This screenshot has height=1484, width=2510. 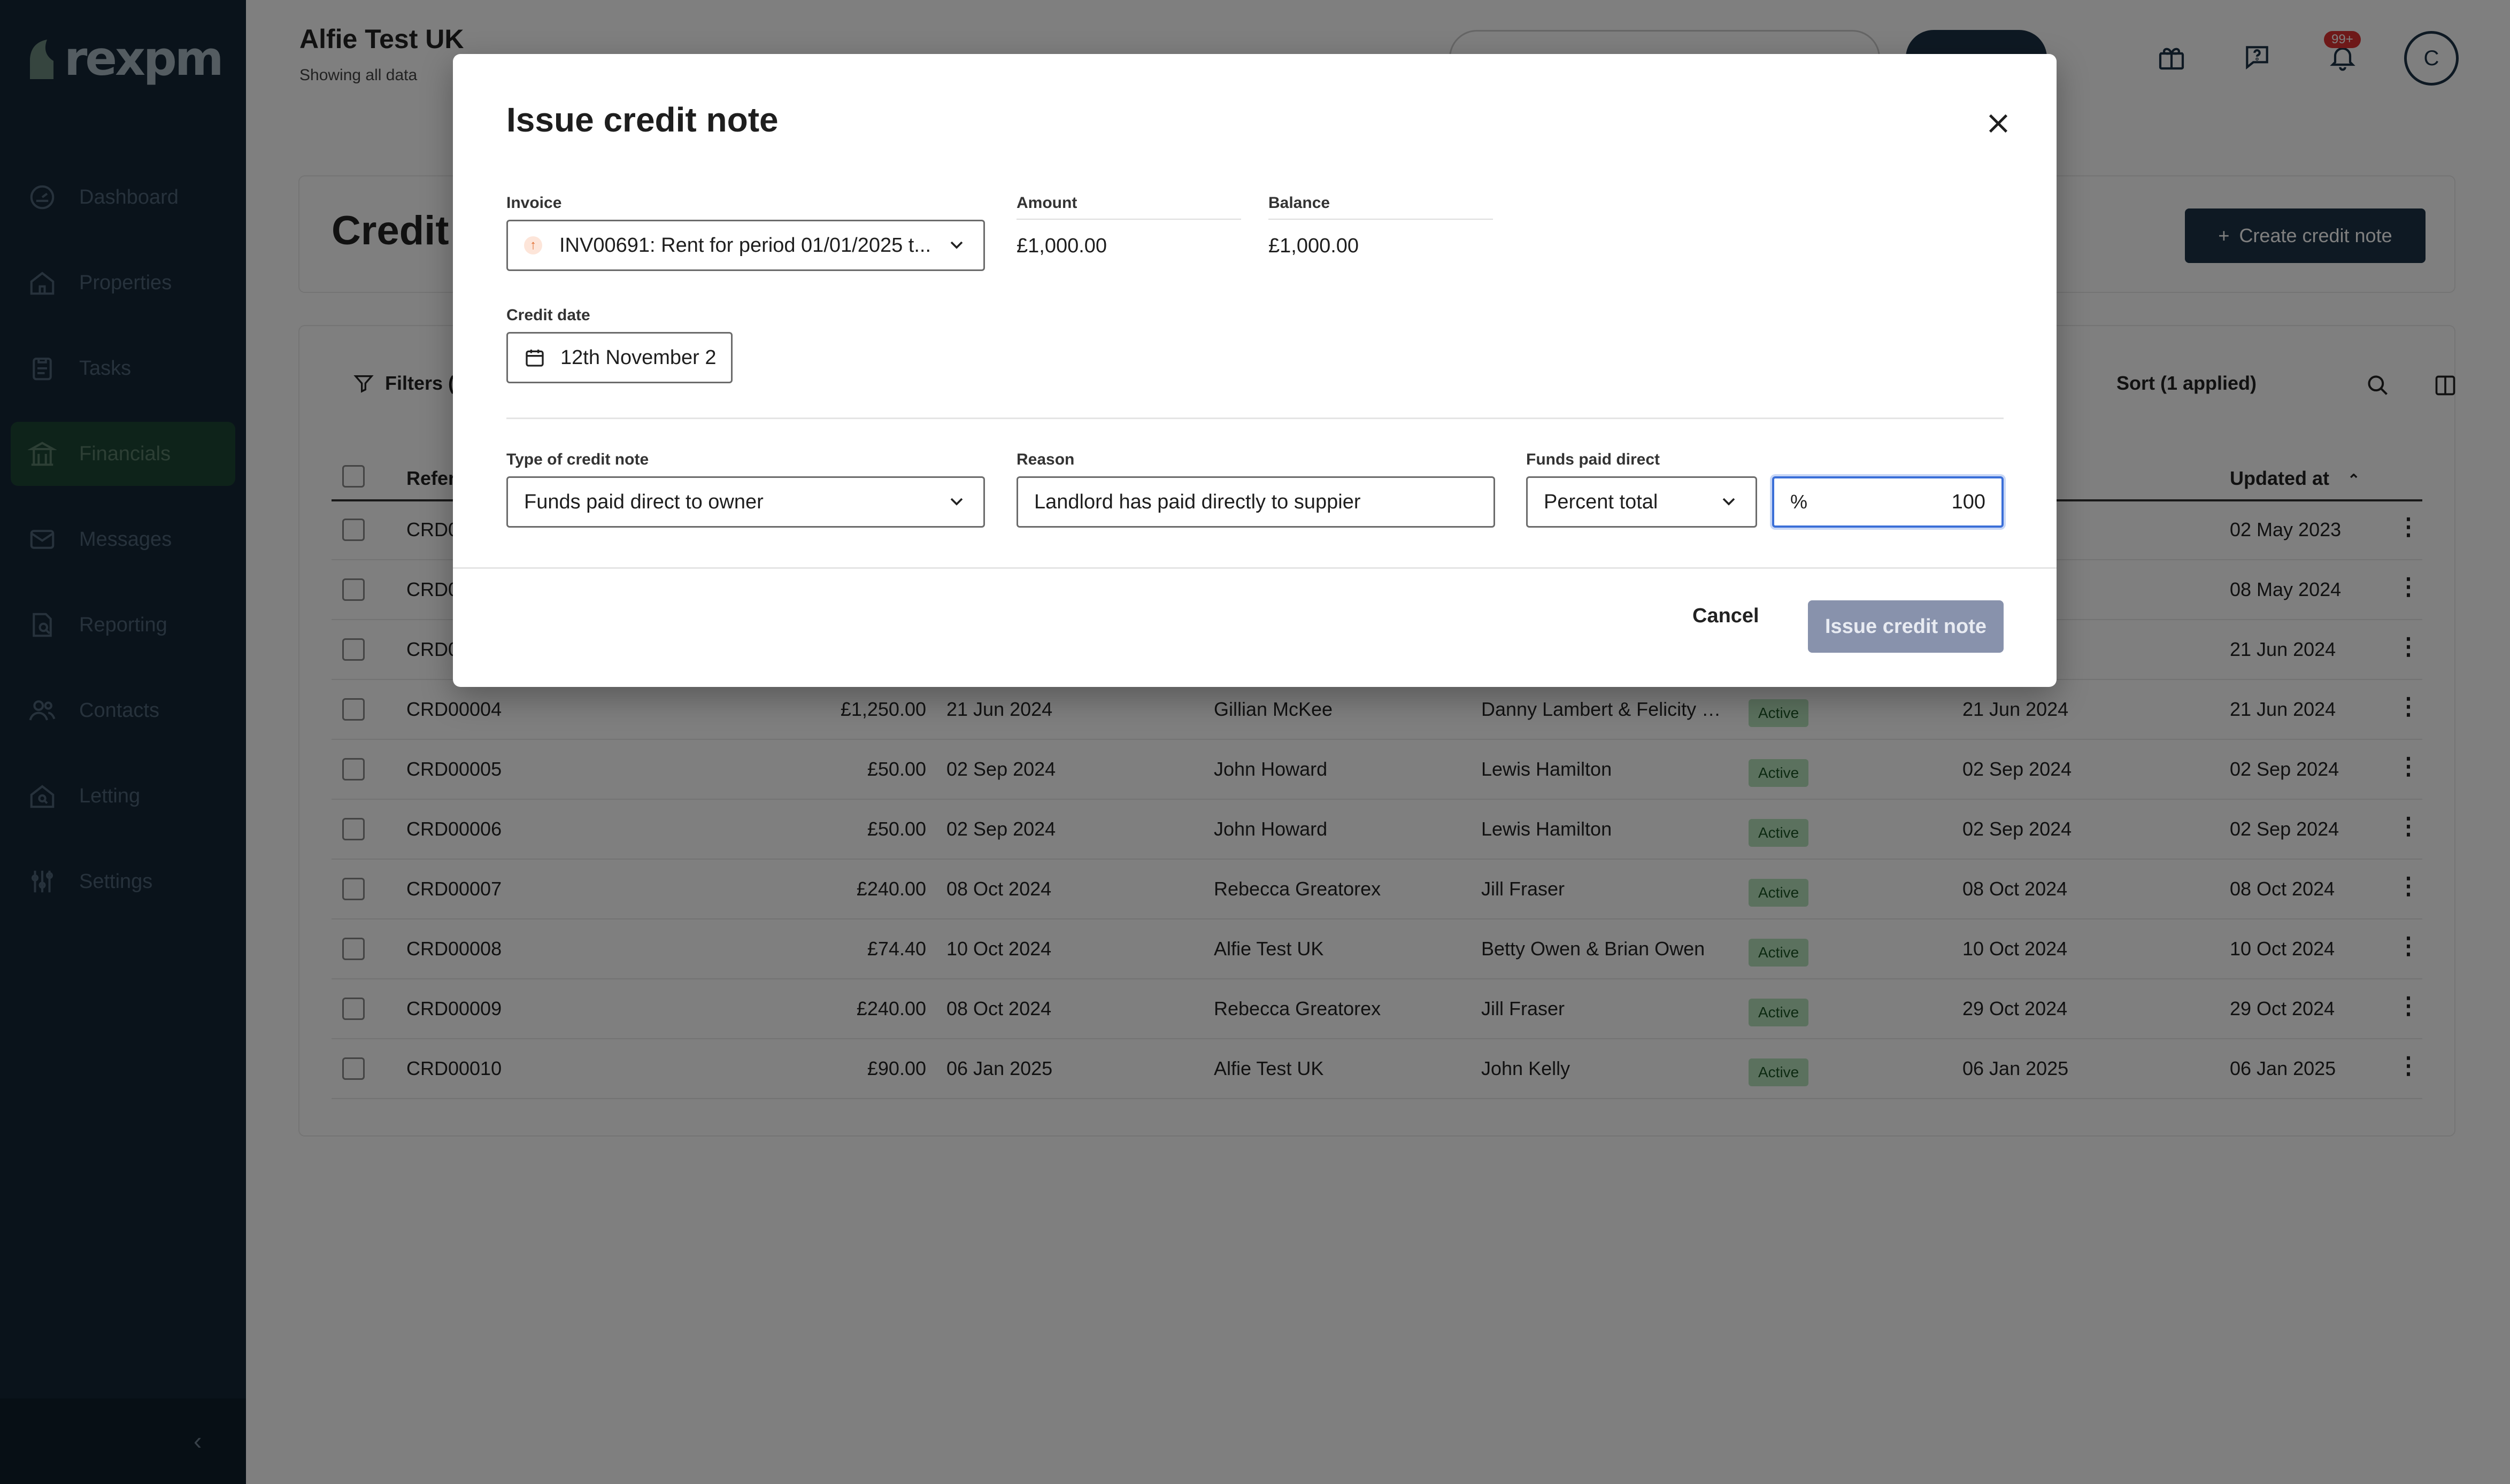 I want to click on section-divider, so click(x=1255, y=418).